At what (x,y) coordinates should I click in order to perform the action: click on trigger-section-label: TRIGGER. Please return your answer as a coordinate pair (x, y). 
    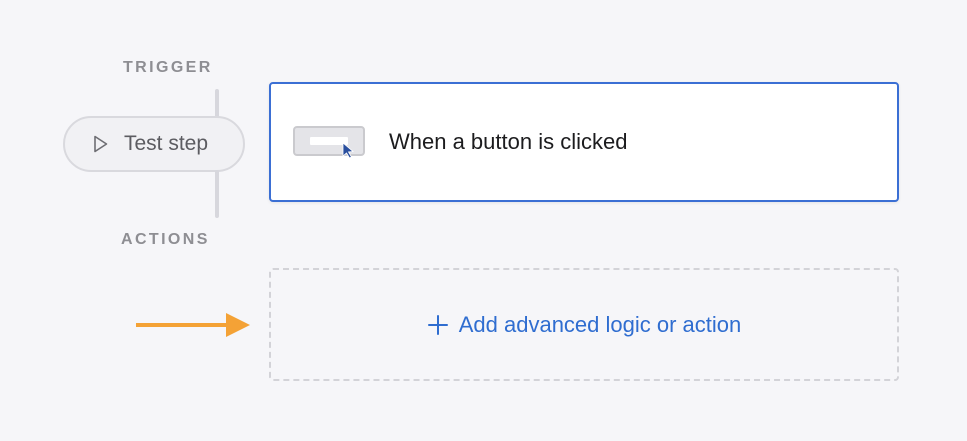
    Looking at the image, I should click on (168, 67).